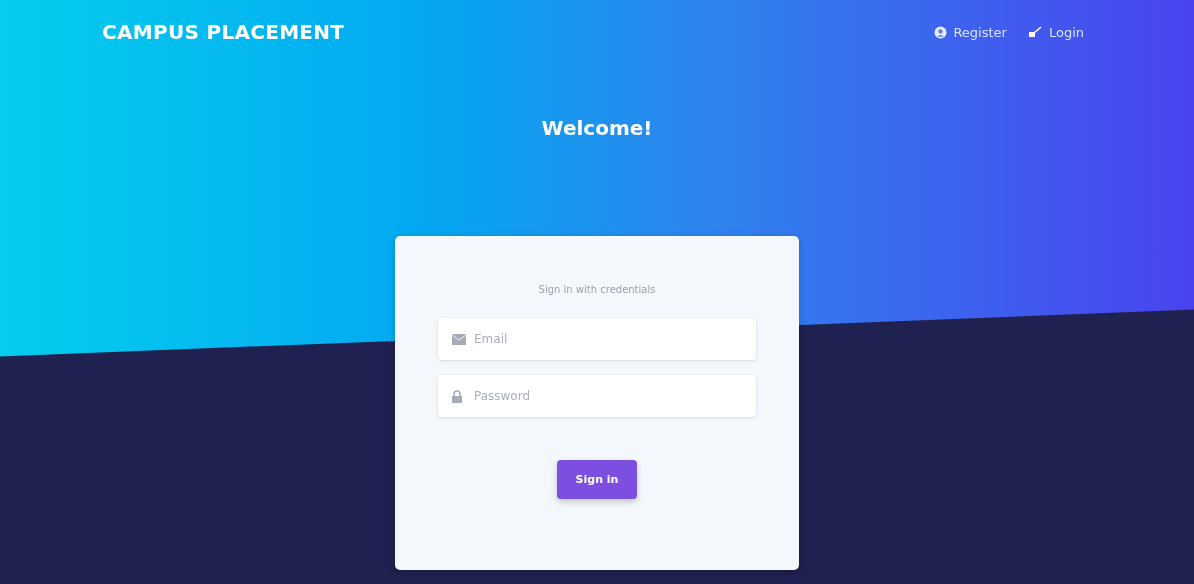 This screenshot has width=1194, height=584. Describe the element at coordinates (941, 32) in the screenshot. I see `user-circle-icon` at that location.